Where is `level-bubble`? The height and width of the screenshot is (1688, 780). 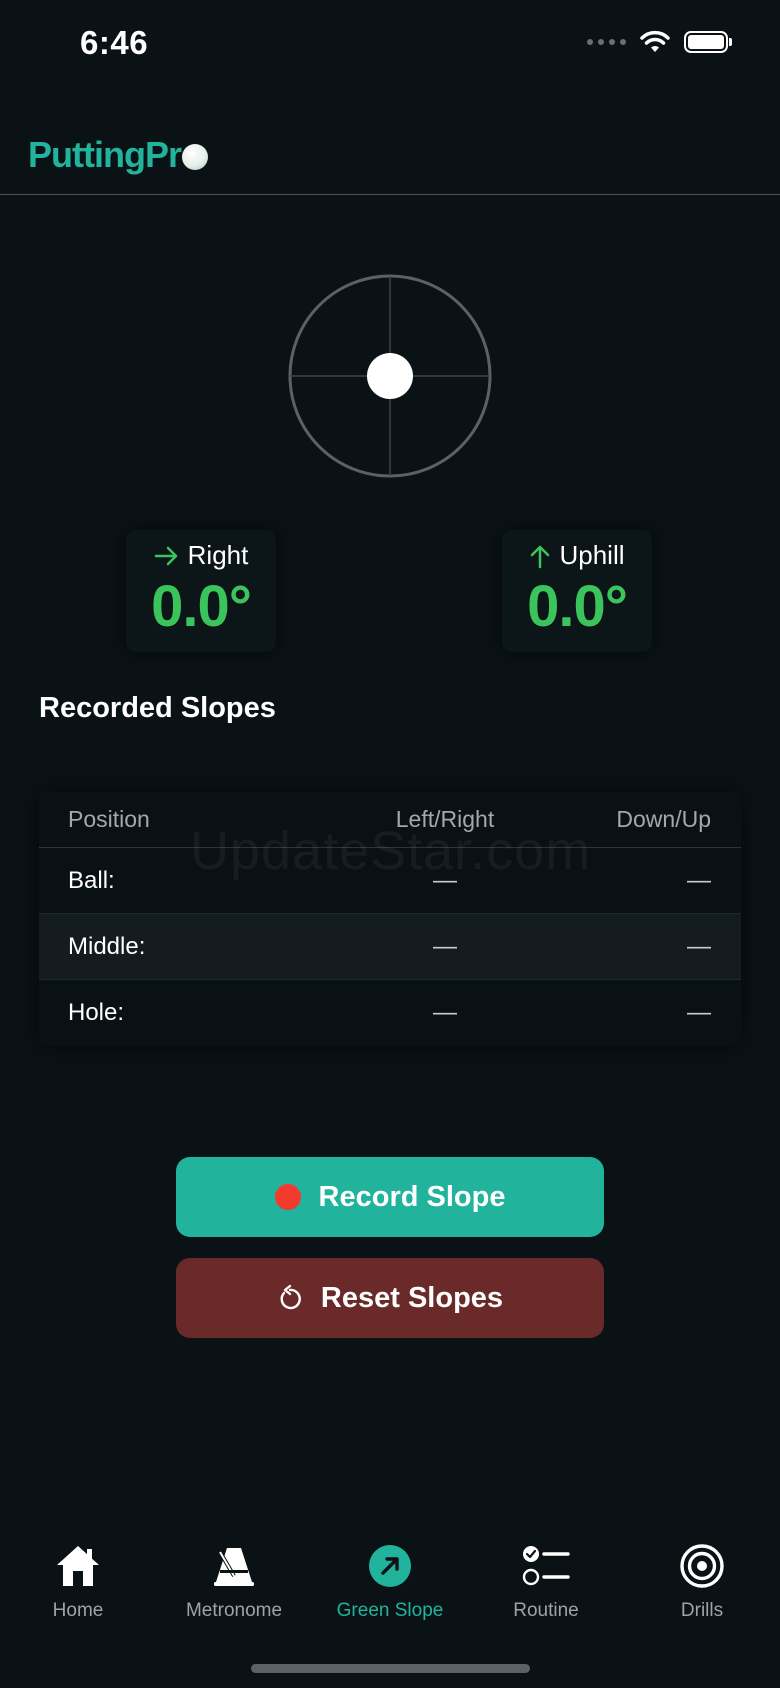
level-bubble is located at coordinates (390, 376).